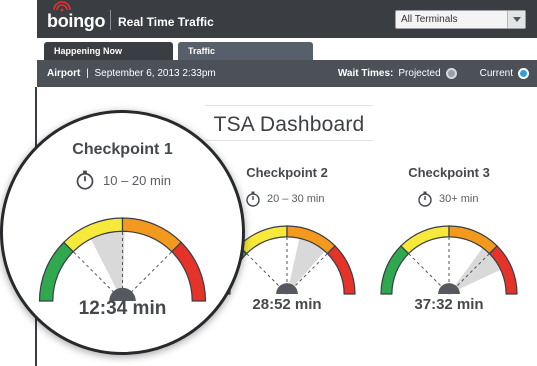  What do you see at coordinates (419, 73) in the screenshot?
I see `projected-label: Projected` at bounding box center [419, 73].